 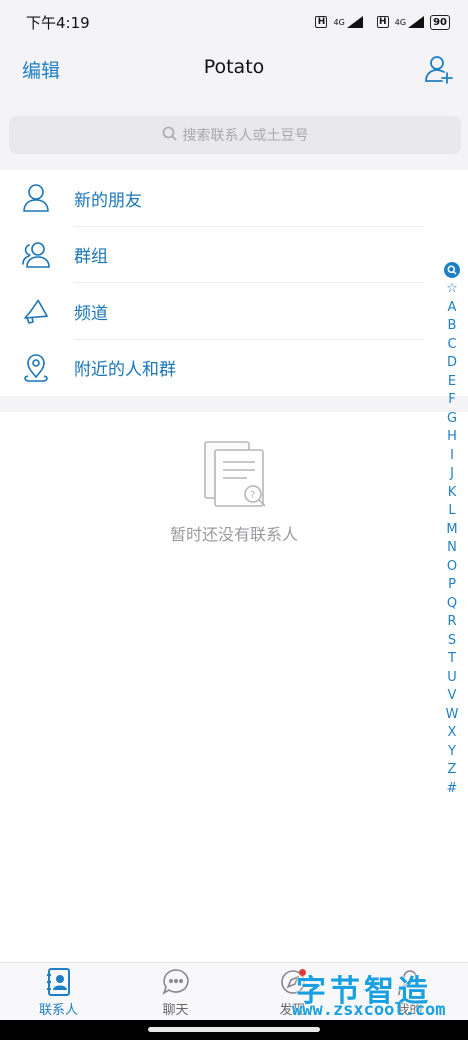 I want to click on bottom-tab-bar: 联系人 聊天 发现 我的, so click(x=234, y=991).